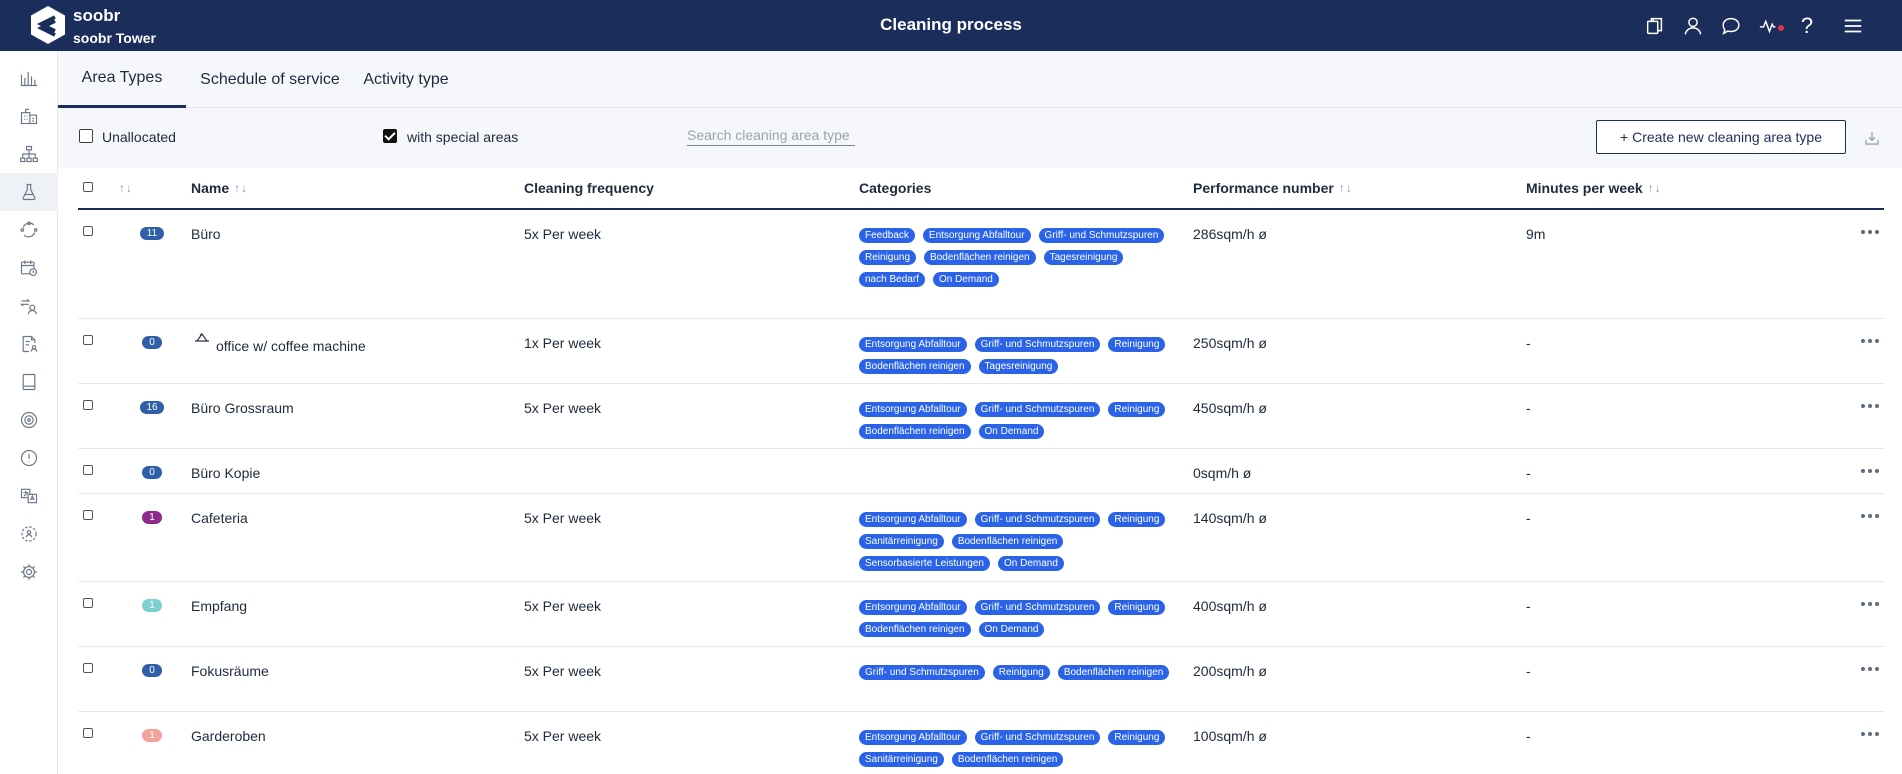  What do you see at coordinates (29, 78) in the screenshot?
I see `bar-chart-icon` at bounding box center [29, 78].